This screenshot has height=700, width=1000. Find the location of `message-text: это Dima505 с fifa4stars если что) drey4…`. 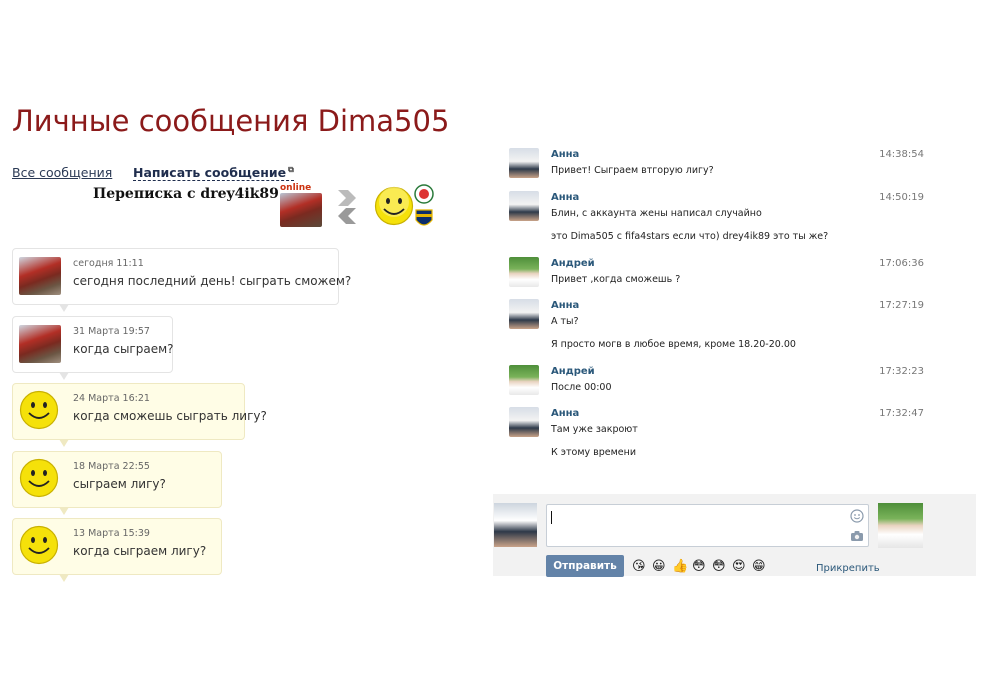

message-text: это Dima505 с fifa4stars если что) drey4… is located at coordinates (690, 236).